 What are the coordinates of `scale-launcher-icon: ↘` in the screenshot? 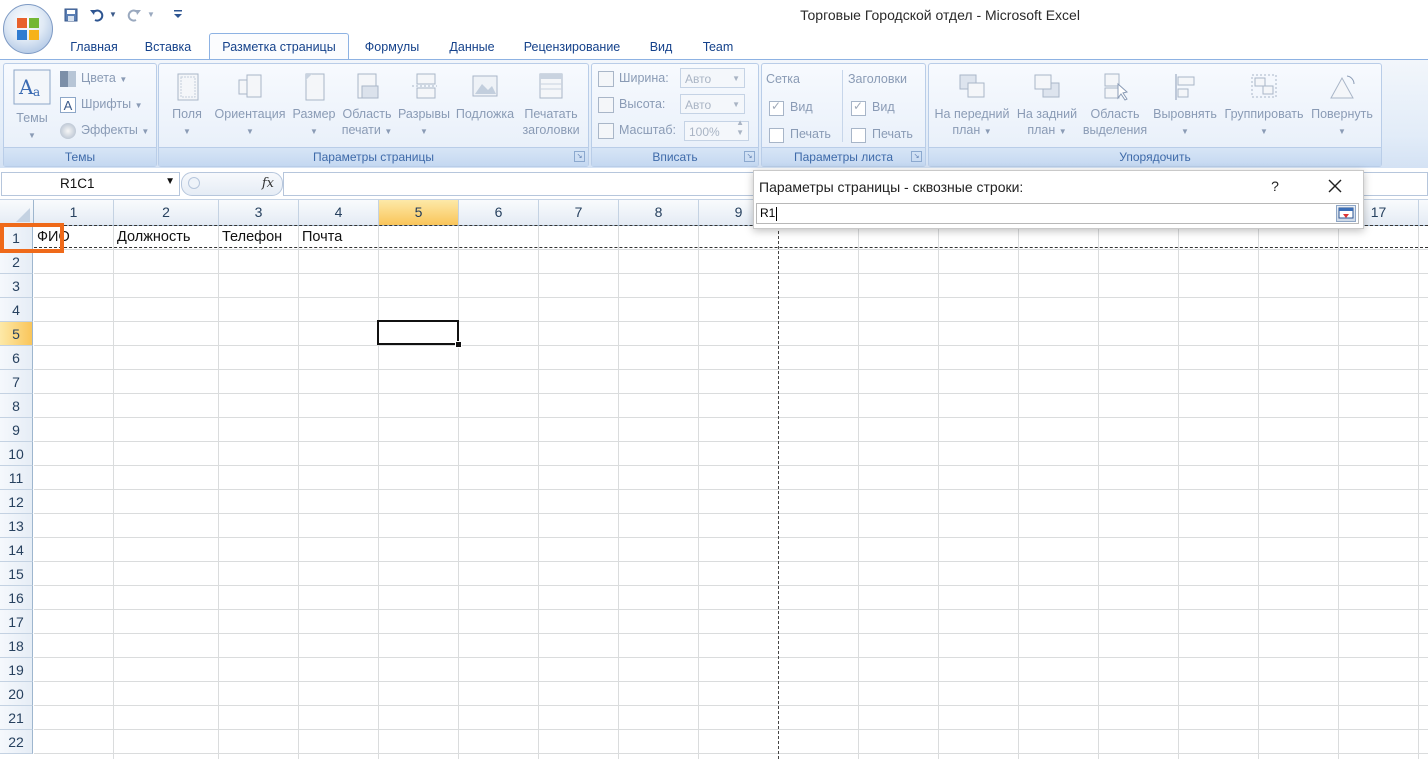 It's located at (749, 156).